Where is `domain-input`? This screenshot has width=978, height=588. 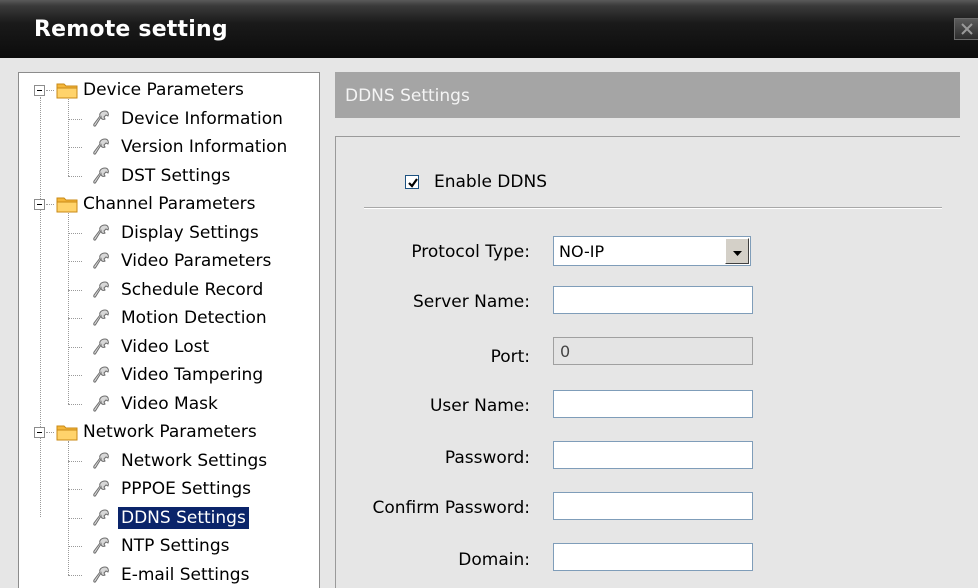 domain-input is located at coordinates (653, 557).